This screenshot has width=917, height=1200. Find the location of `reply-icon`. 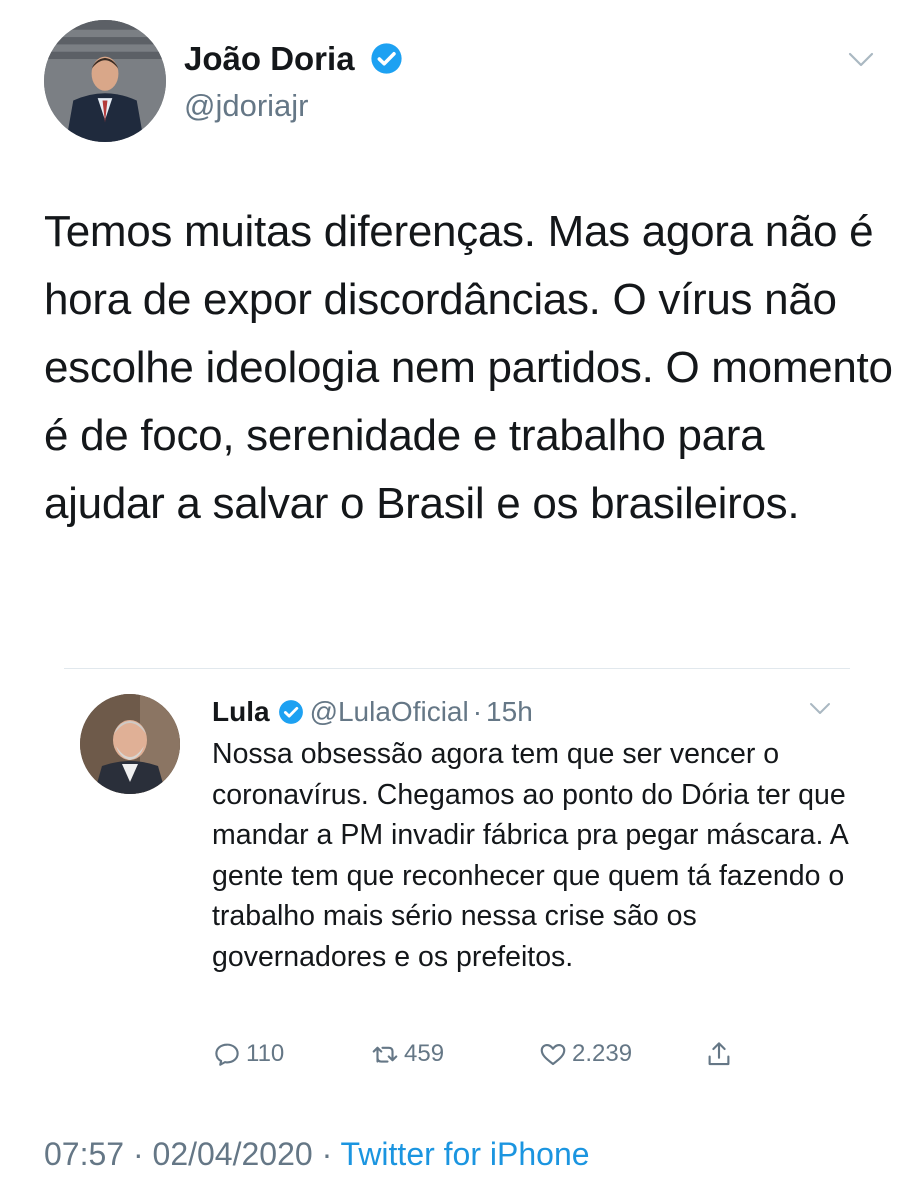

reply-icon is located at coordinates (227, 1054).